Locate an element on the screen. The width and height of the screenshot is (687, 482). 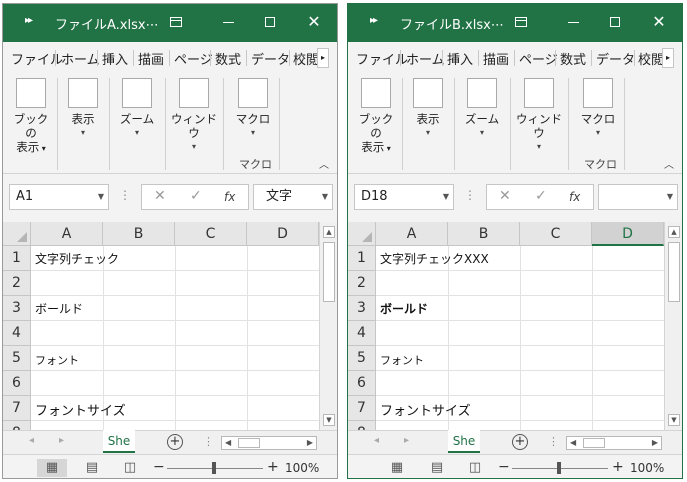
show-button: 表示 ▾ is located at coordinates (428, 109).